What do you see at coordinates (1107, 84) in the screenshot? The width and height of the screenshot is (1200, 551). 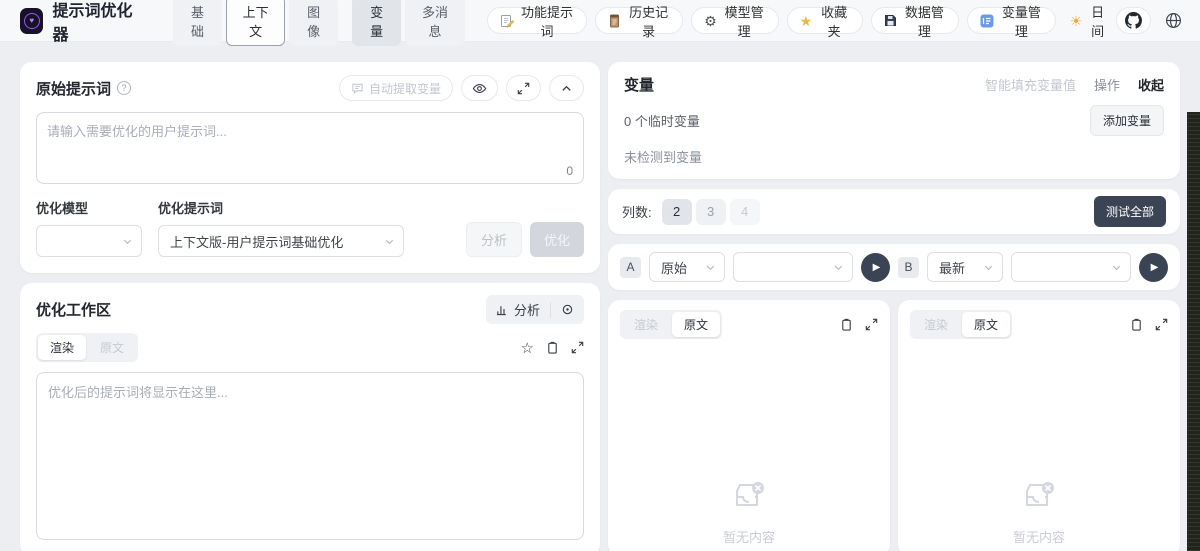 I see `variable-actions-button: 操作` at bounding box center [1107, 84].